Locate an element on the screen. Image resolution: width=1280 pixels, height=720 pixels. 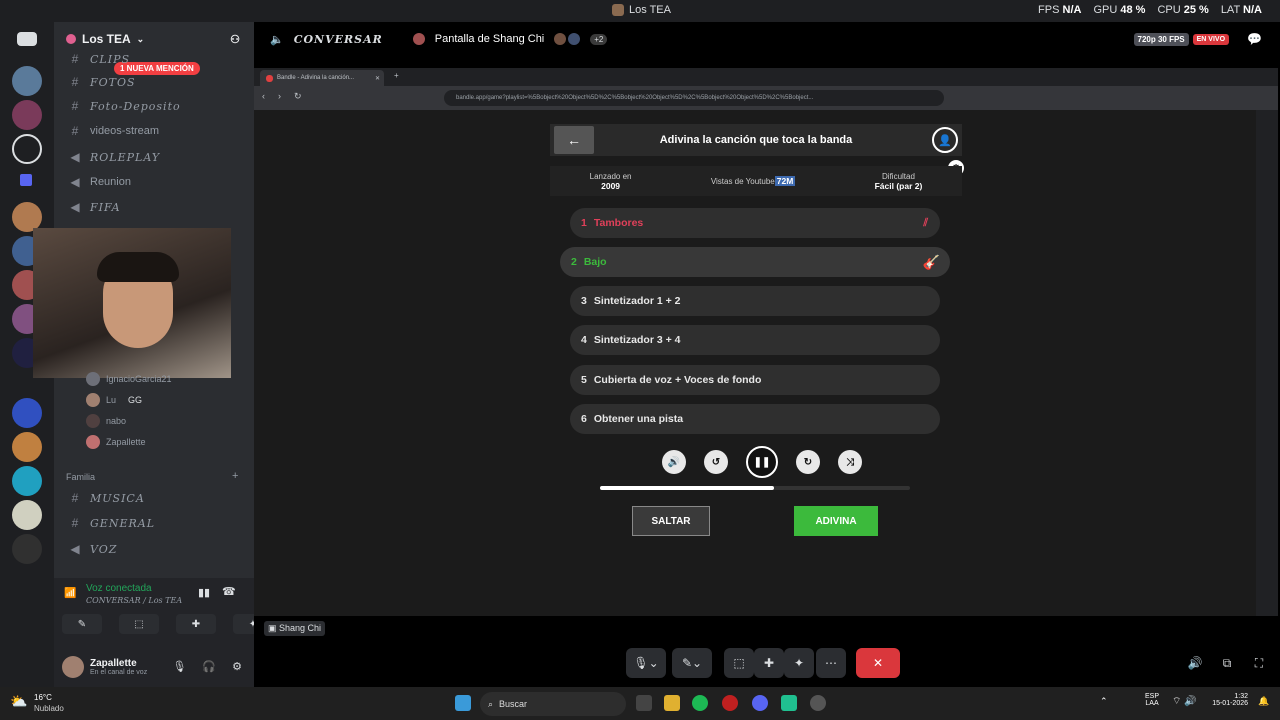
webcam-video is located at coordinates (132, 303).